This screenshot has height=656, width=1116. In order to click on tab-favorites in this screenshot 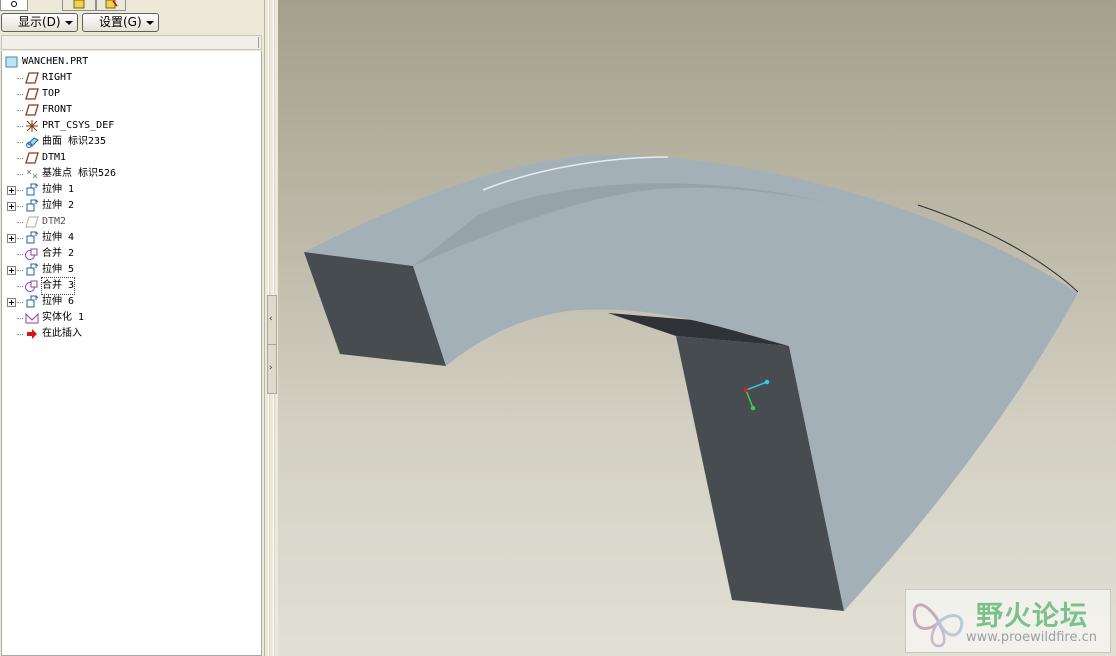, I will do `click(111, 5)`.